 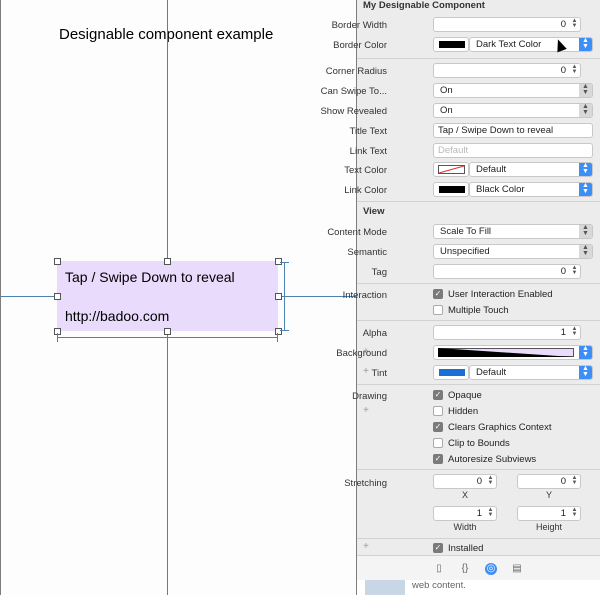 What do you see at coordinates (513, 231) in the screenshot?
I see `content-mode-popup: Scale To Fill ▲ ▼` at bounding box center [513, 231].